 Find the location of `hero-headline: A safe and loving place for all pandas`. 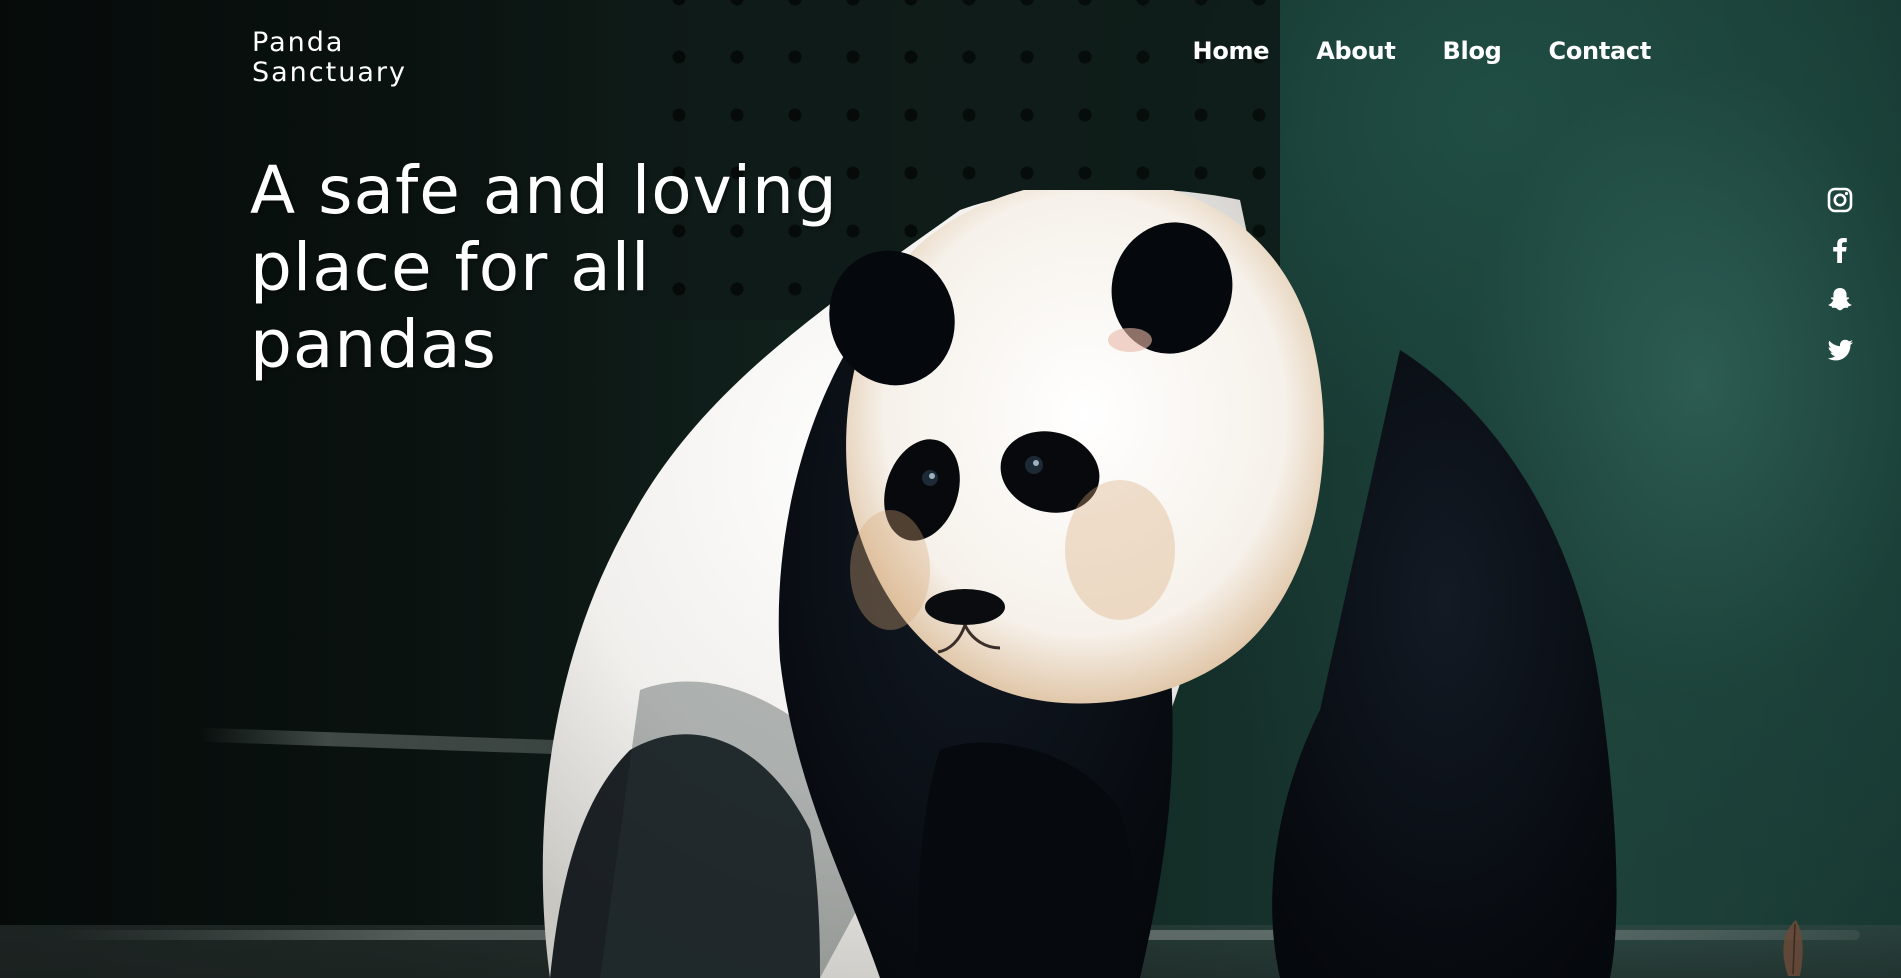

hero-headline: A safe and loving place for all pandas is located at coordinates (544, 267).